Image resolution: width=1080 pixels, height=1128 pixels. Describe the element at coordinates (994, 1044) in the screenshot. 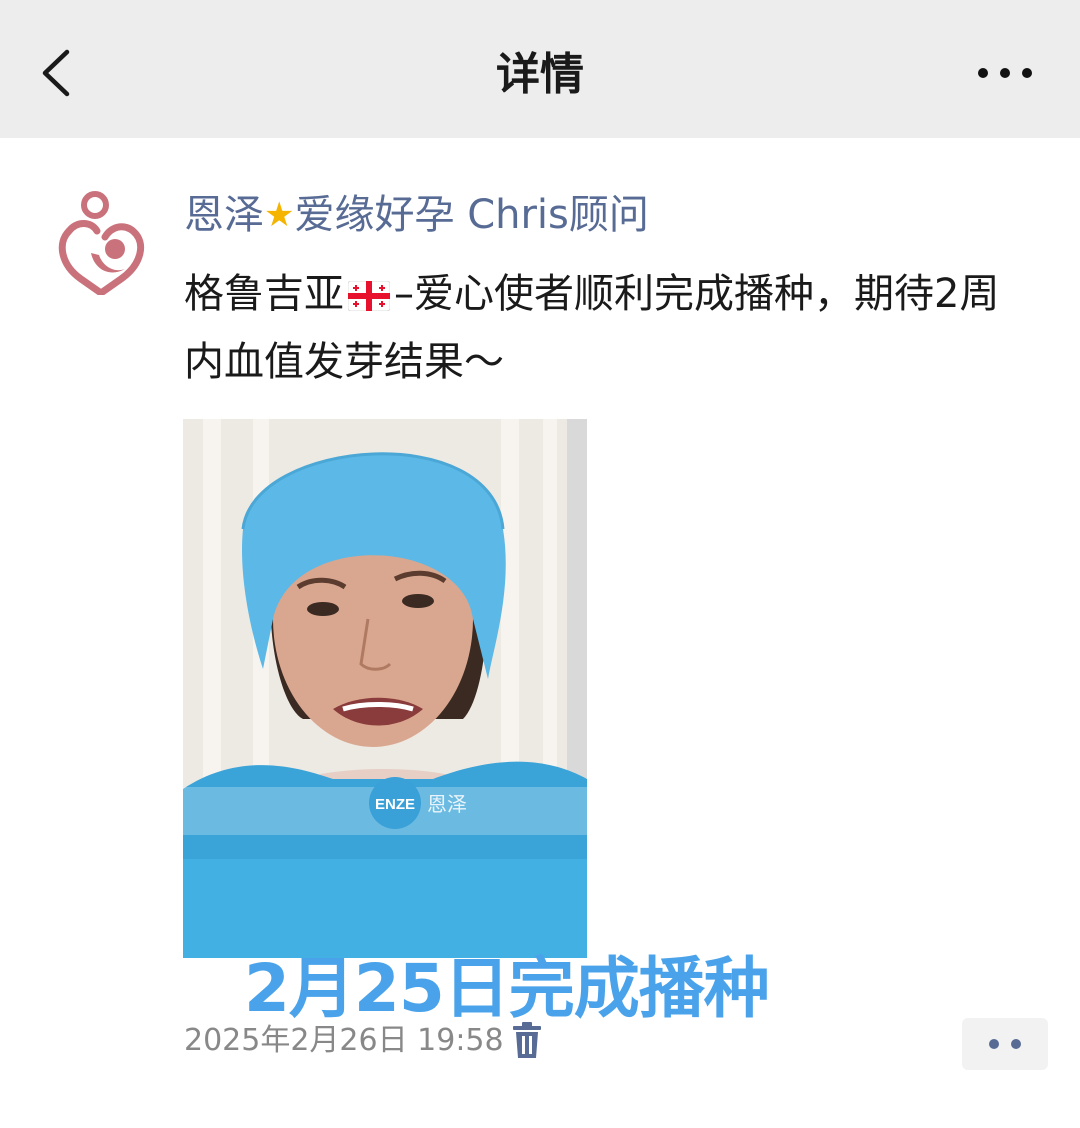

I see `more-dots-icon` at that location.